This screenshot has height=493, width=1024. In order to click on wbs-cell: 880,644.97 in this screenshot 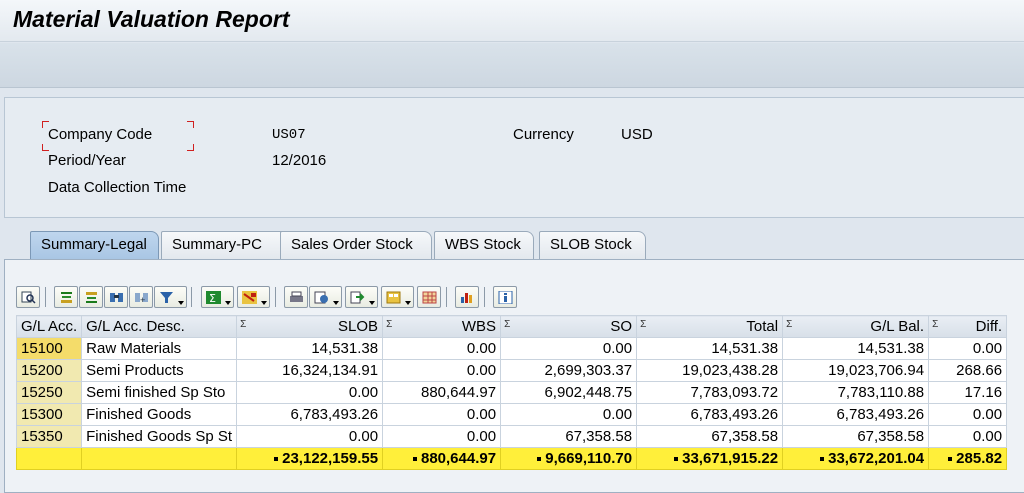, I will do `click(442, 392)`.